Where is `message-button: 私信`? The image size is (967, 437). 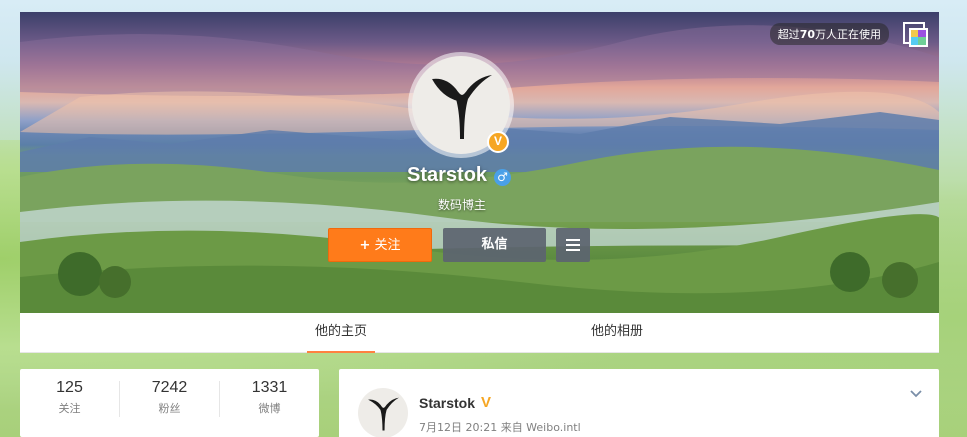
message-button: 私信 is located at coordinates (494, 245).